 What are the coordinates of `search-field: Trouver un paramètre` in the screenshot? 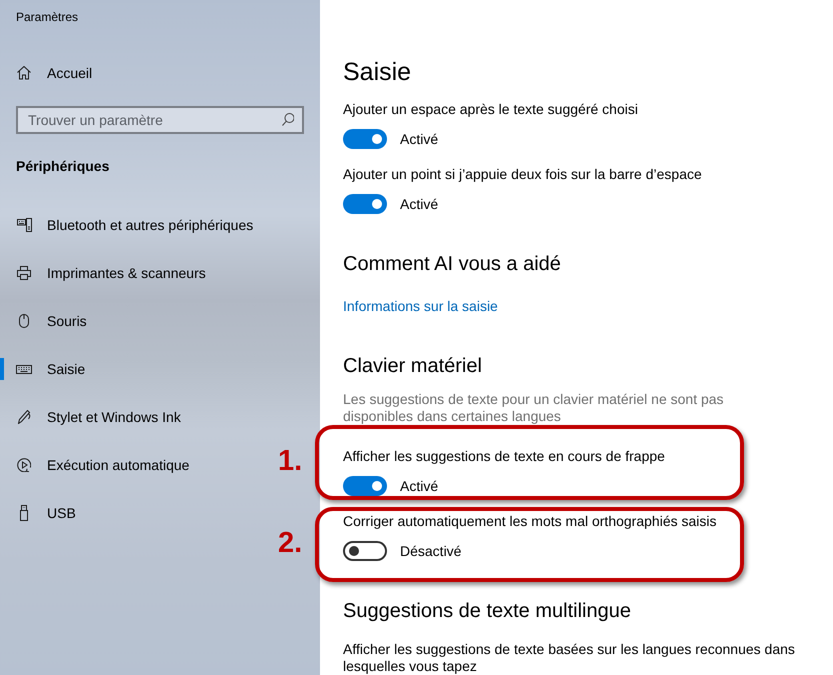 It's located at (160, 120).